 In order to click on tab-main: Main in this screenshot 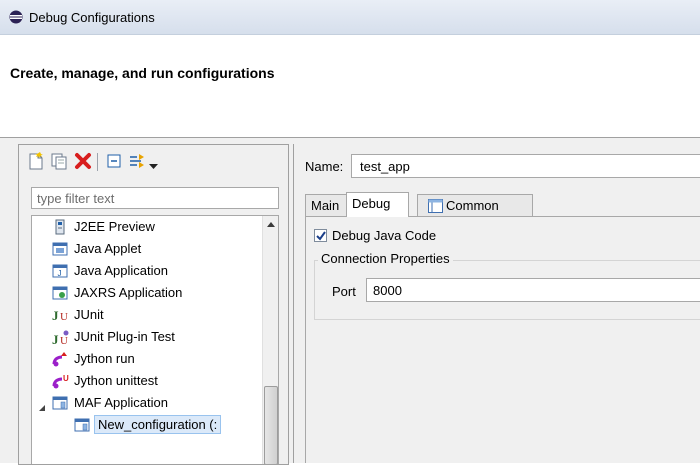, I will do `click(326, 205)`.